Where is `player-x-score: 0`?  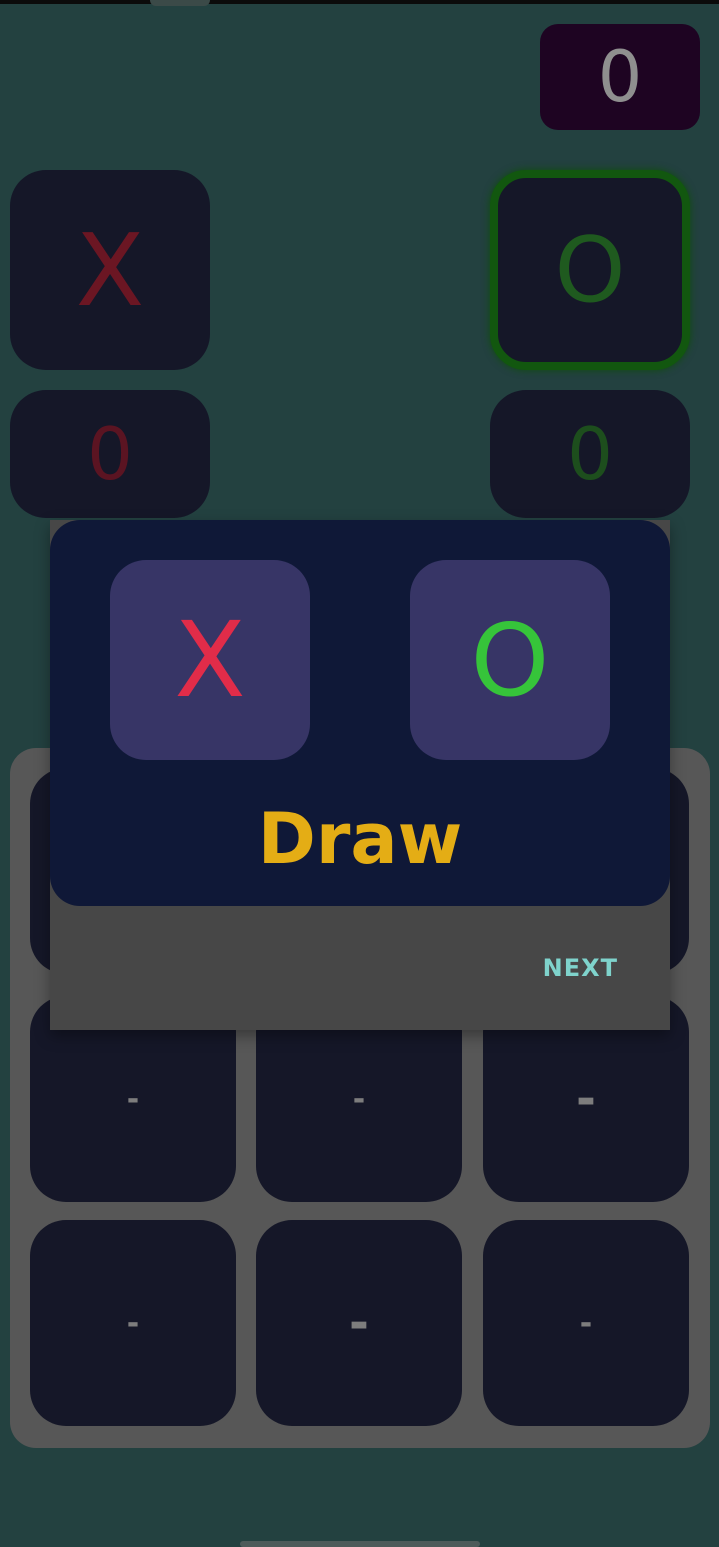
player-x-score: 0 is located at coordinates (110, 454).